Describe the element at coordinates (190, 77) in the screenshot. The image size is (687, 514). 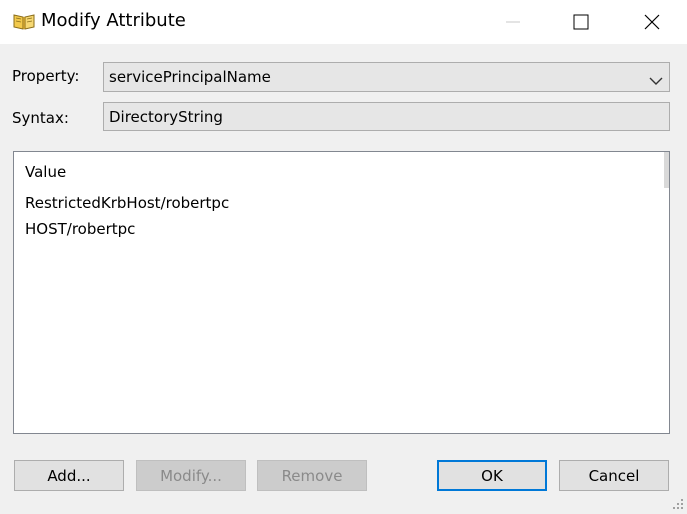
I see `property-value: servicePrincipalName` at that location.